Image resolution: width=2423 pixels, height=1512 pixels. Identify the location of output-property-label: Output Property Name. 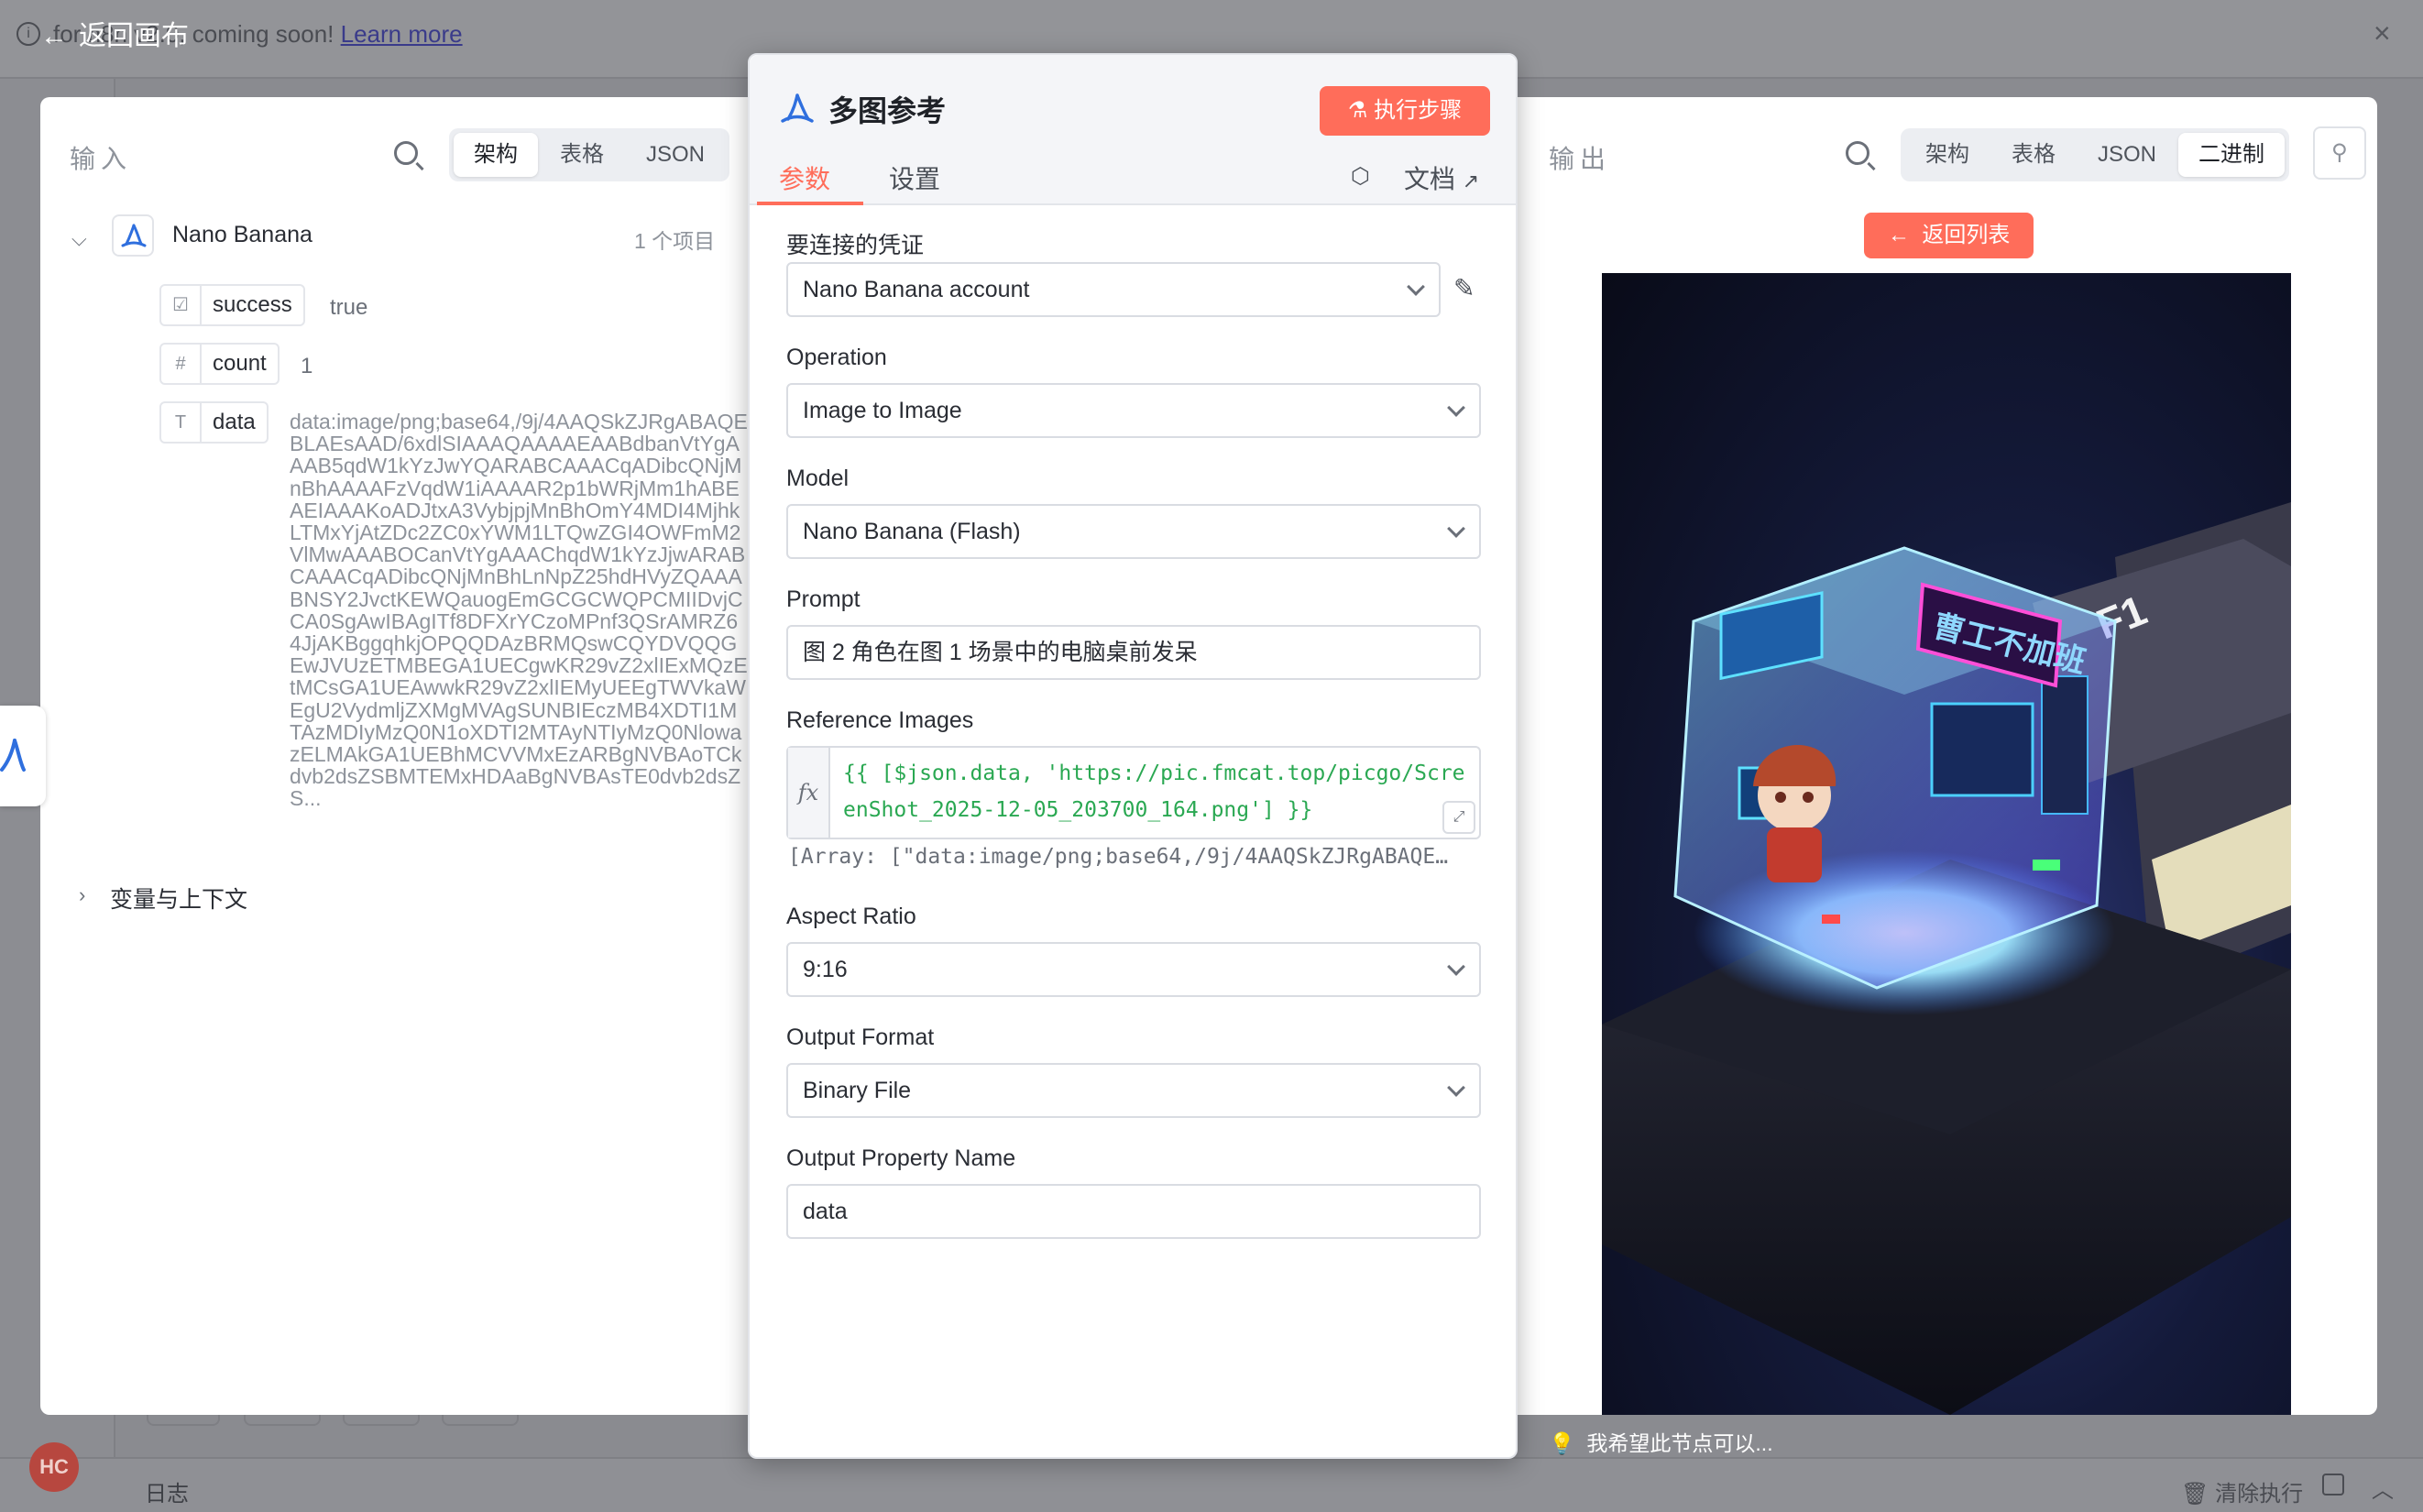
(901, 1158).